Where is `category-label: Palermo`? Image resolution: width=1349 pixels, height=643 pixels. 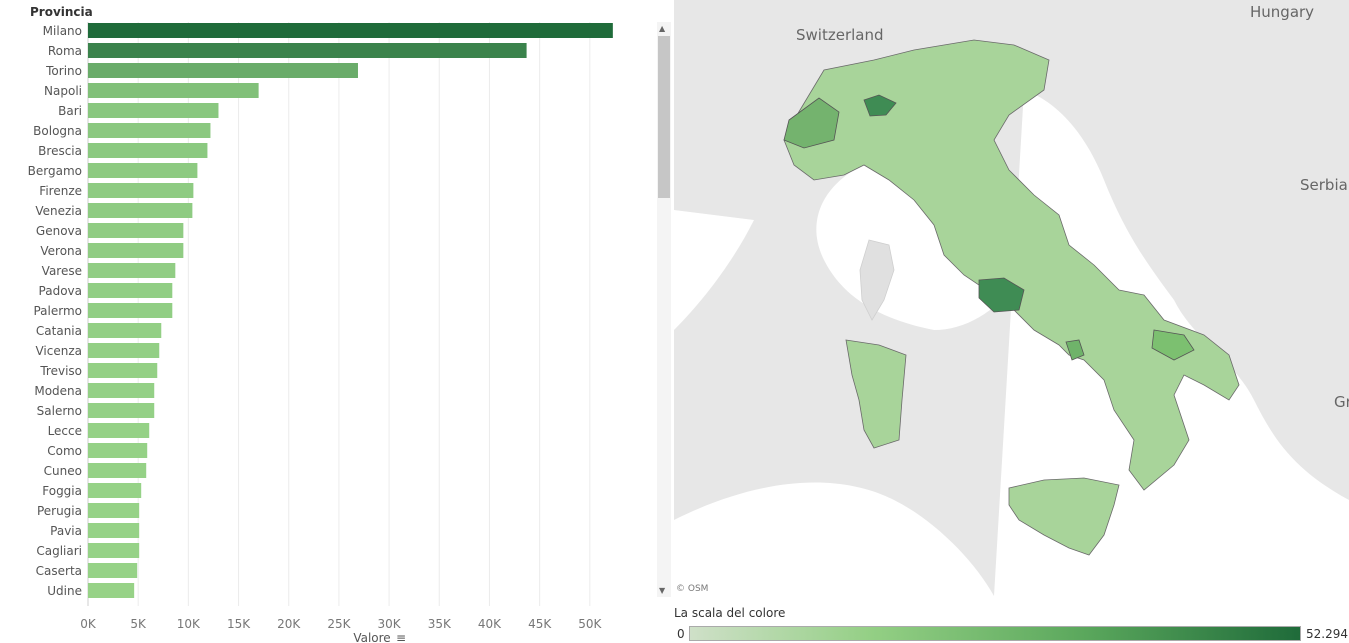 category-label: Palermo is located at coordinates (57, 311).